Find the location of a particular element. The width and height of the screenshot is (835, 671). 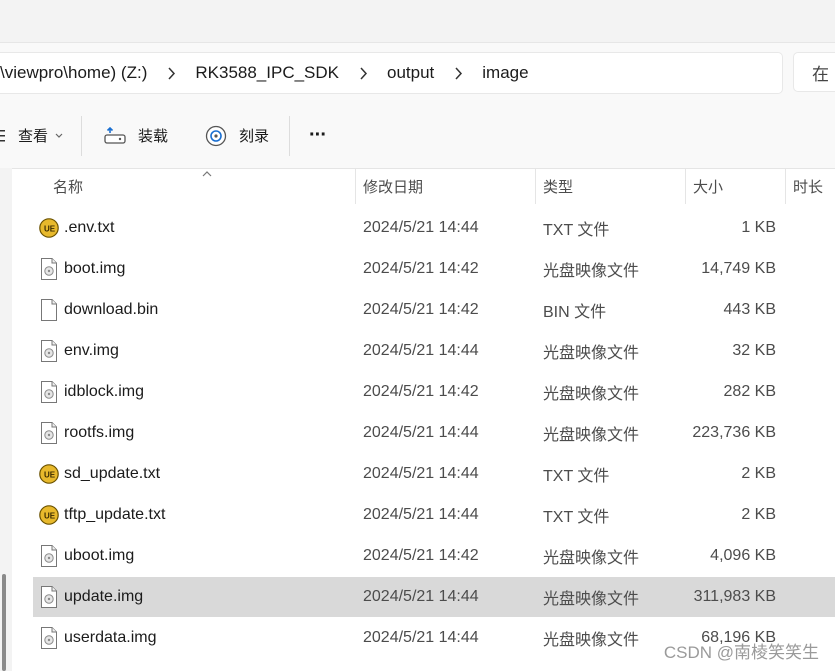

file-row: UE sd_update.txt 2024/5/21 14:44 TXT 文件 2 KB is located at coordinates (434, 474).